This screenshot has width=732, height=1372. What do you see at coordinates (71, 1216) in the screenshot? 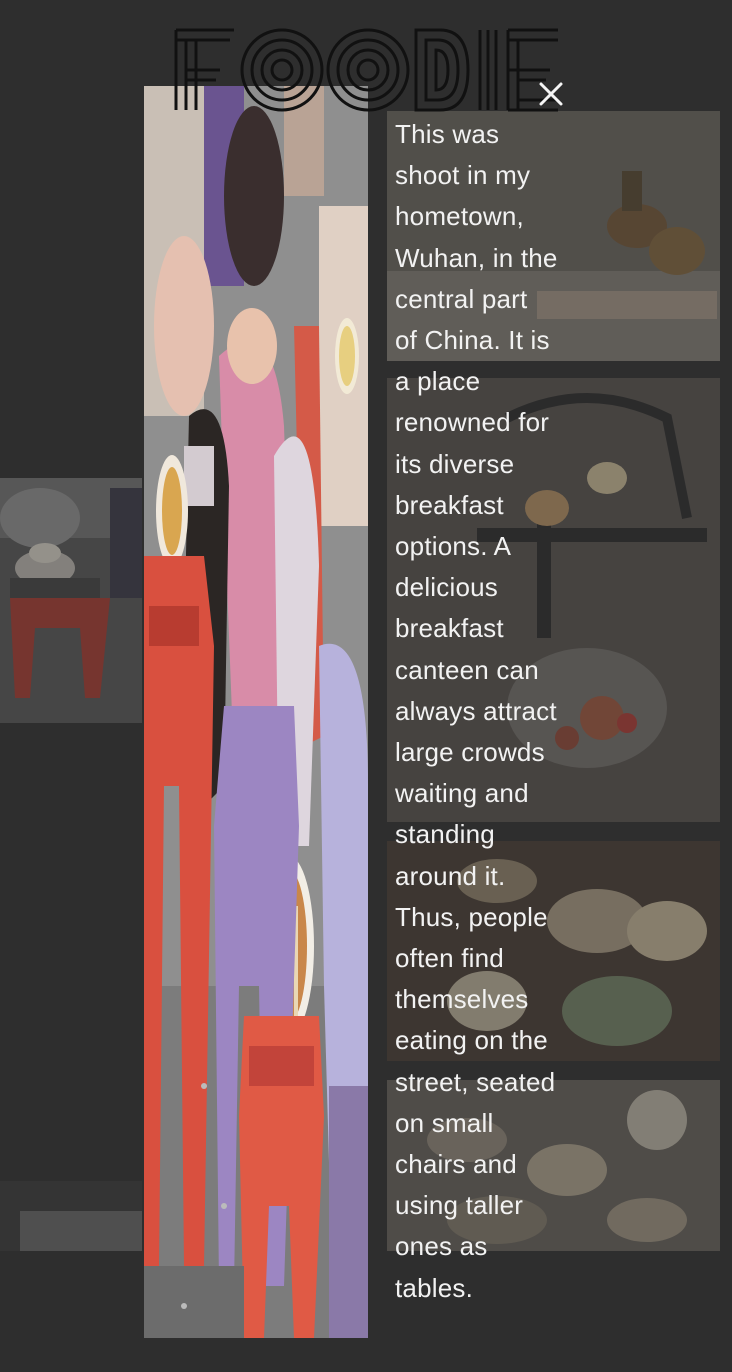
I see `gallery-thumbnail-bottom-left` at bounding box center [71, 1216].